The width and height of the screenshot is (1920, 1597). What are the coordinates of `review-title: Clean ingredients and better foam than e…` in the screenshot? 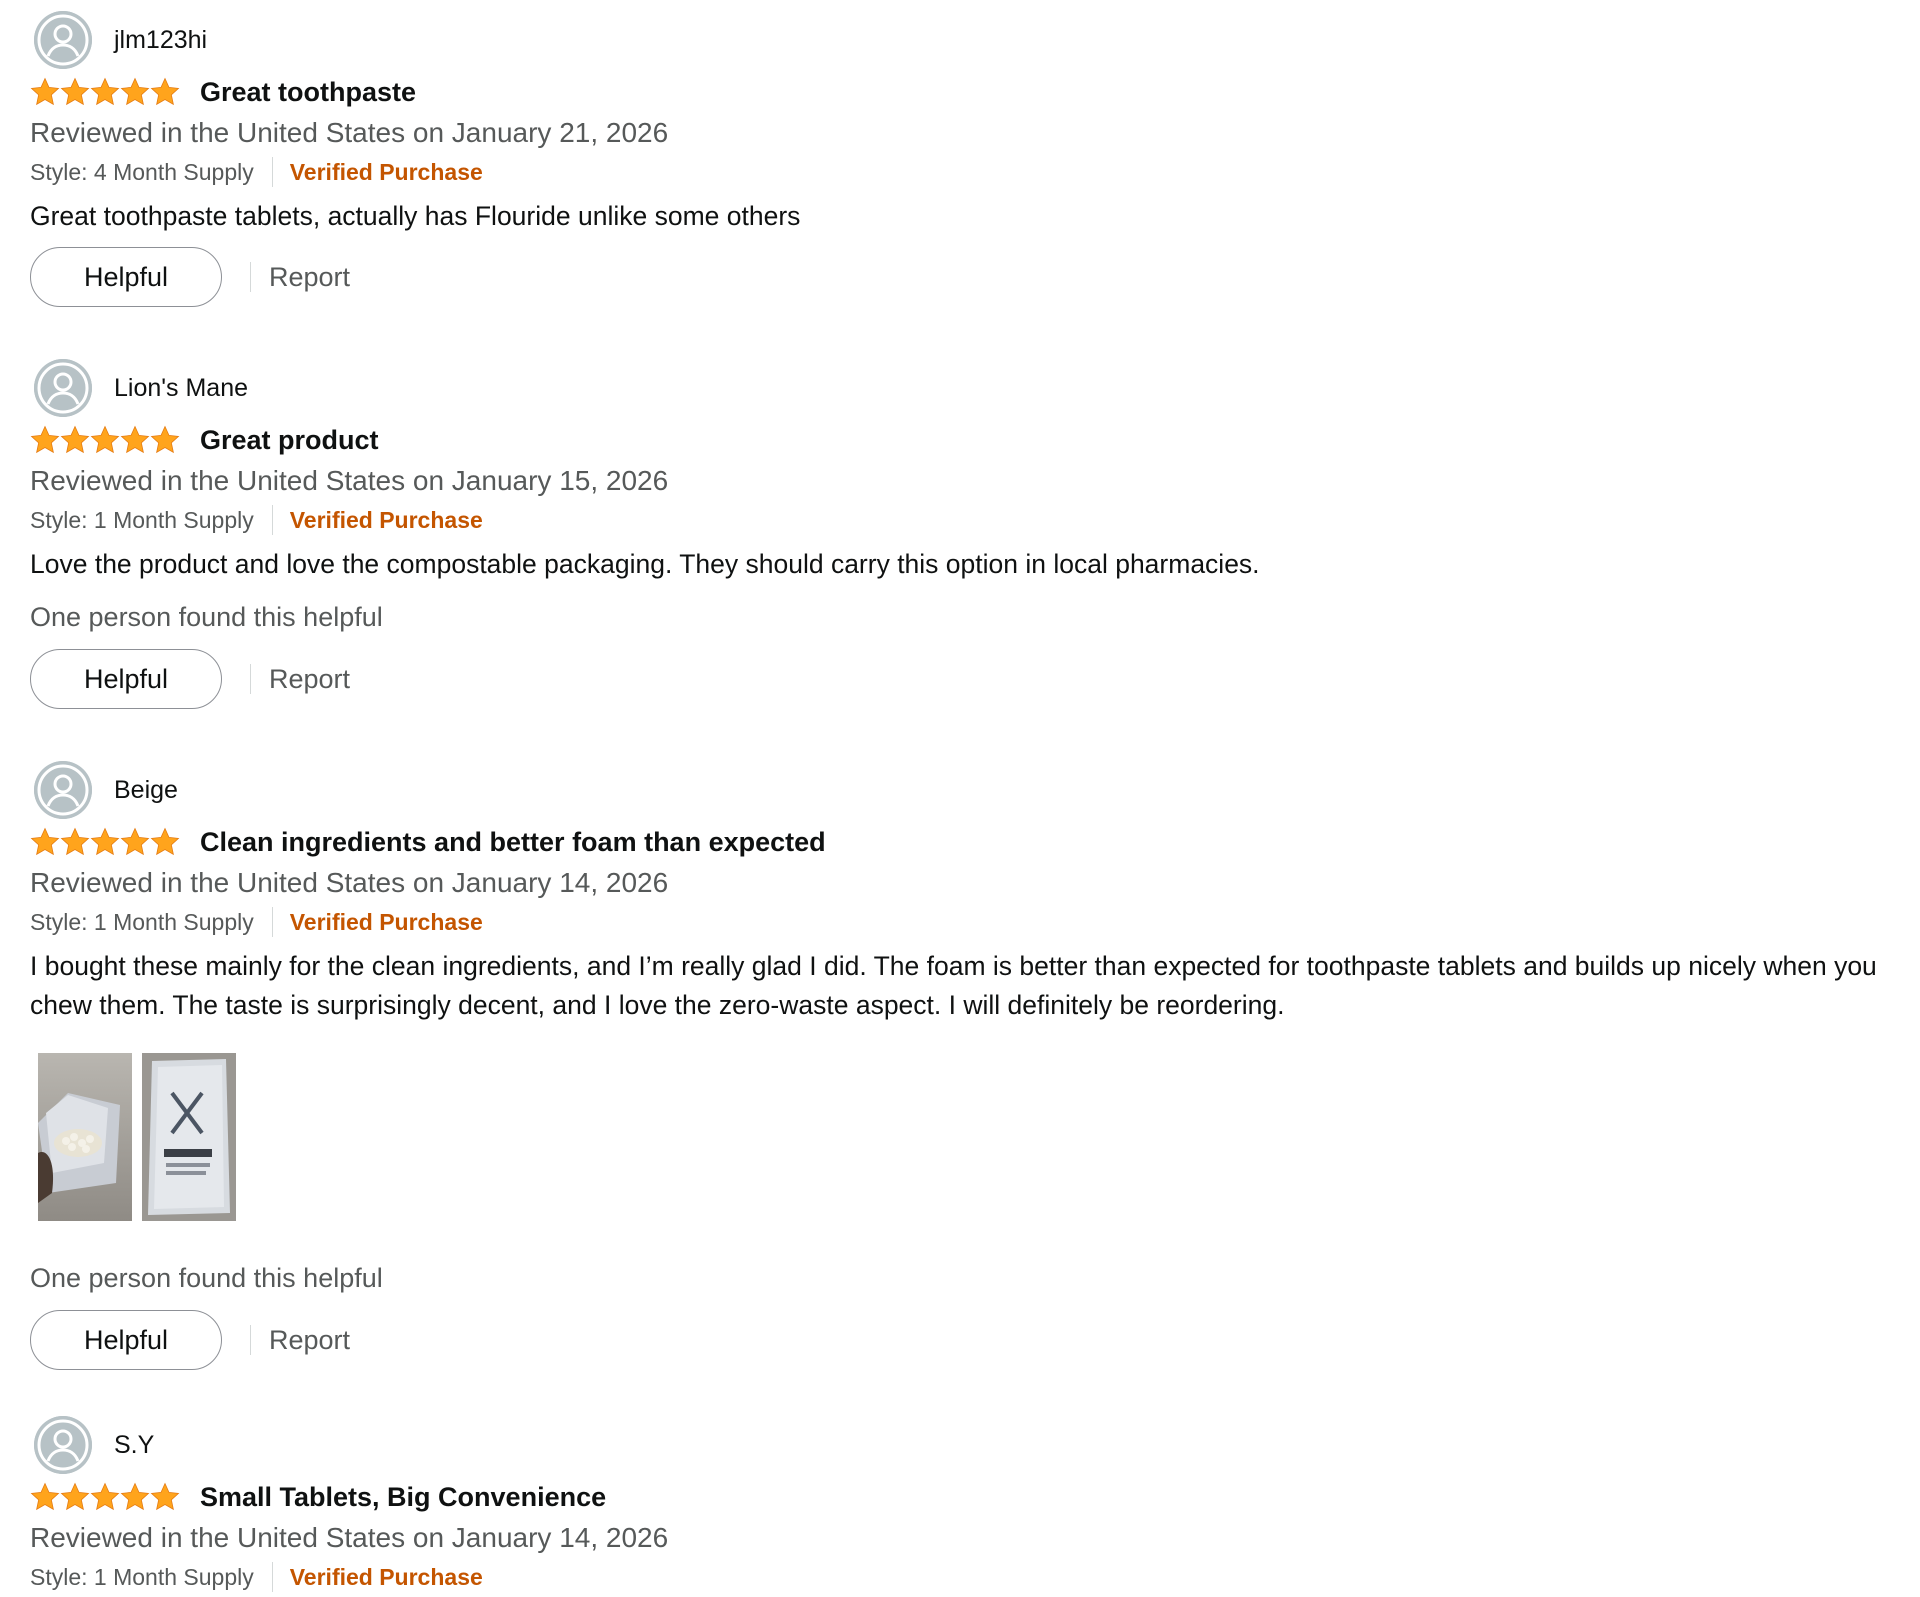 It's located at (513, 842).